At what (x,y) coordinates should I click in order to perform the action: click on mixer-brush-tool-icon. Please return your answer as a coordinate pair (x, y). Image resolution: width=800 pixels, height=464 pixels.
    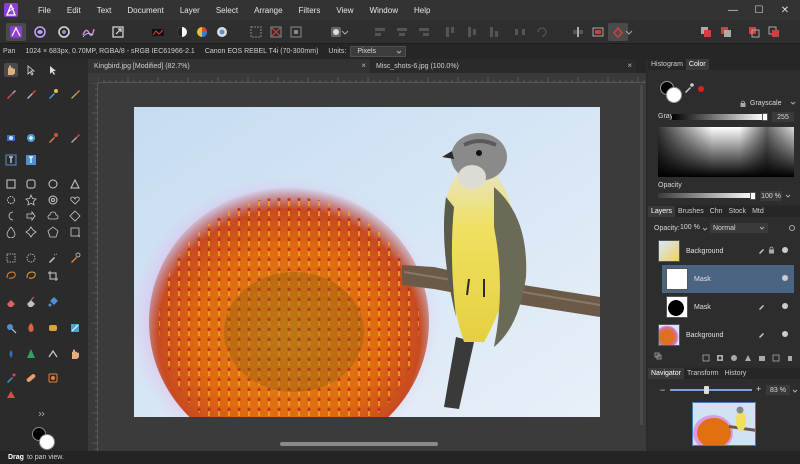
    Looking at the image, I should click on (75, 94).